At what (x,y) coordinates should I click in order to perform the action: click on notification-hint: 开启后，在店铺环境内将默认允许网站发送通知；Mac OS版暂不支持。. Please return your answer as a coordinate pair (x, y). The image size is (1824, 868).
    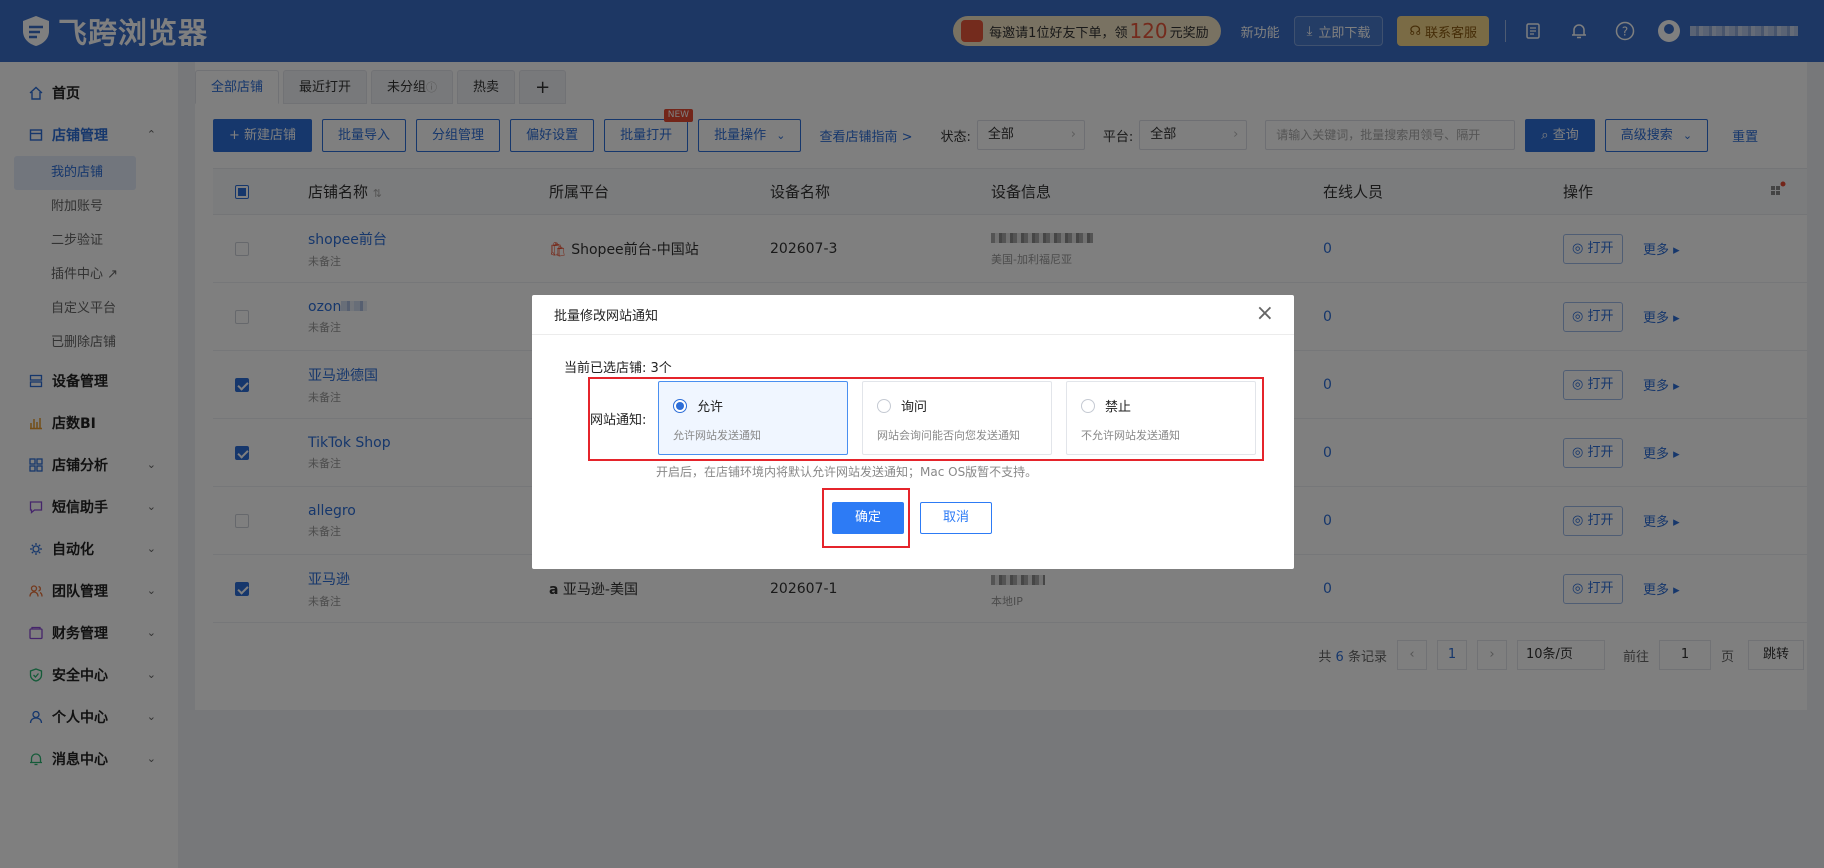
    Looking at the image, I should click on (847, 472).